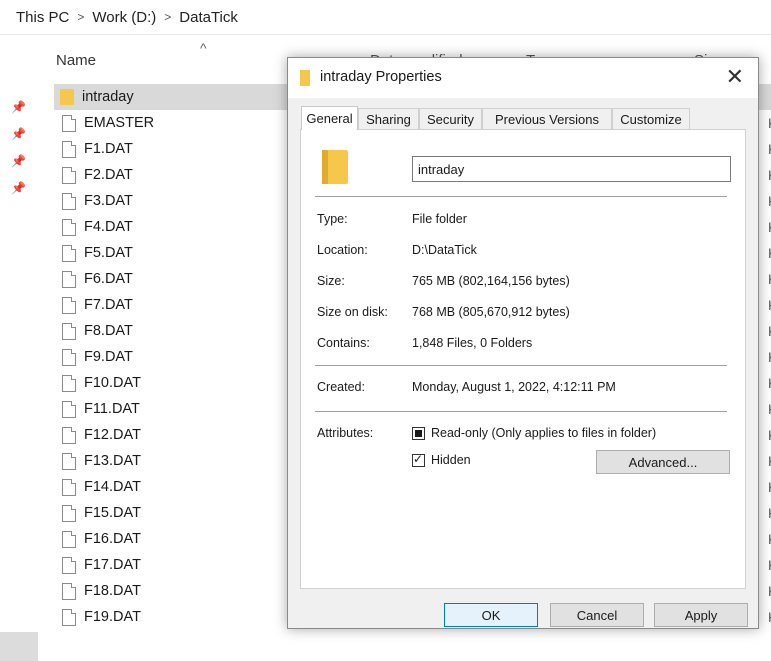 Image resolution: width=771 pixels, height=661 pixels. What do you see at coordinates (112, 409) in the screenshot?
I see `file-name: F11.DAT` at bounding box center [112, 409].